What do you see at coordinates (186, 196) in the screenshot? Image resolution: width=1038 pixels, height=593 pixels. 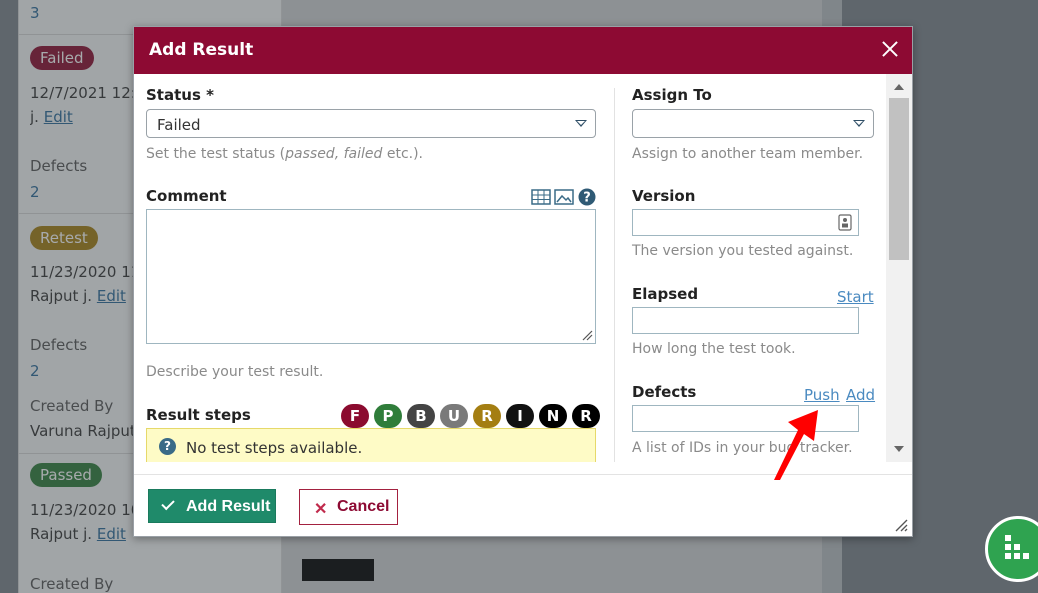 I see `comment-label: Comment` at bounding box center [186, 196].